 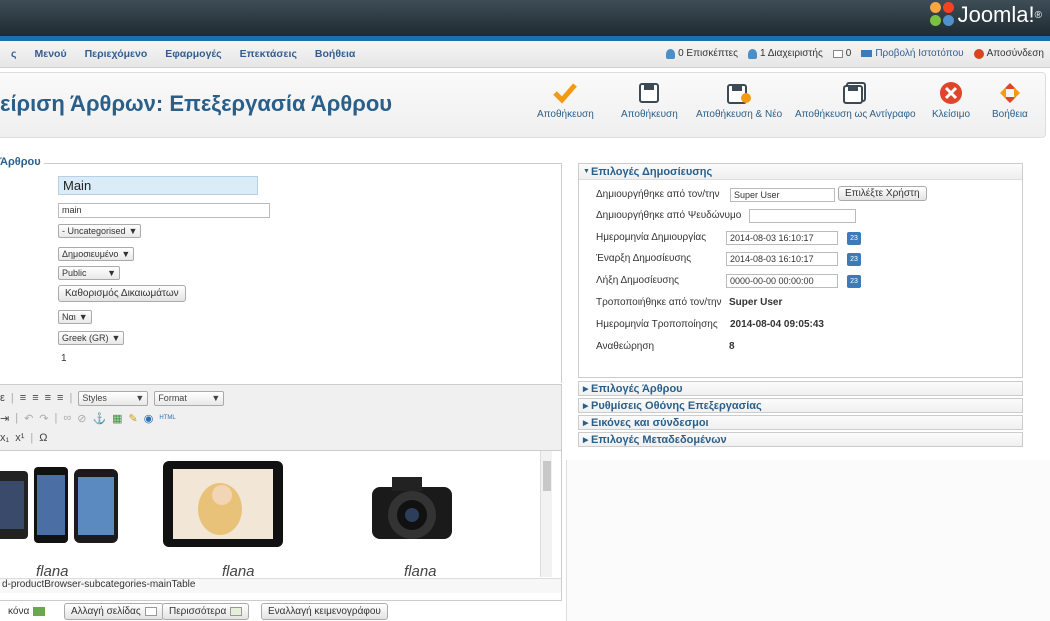 What do you see at coordinates (942, 15) in the screenshot?
I see `joomla-logo-icon` at bounding box center [942, 15].